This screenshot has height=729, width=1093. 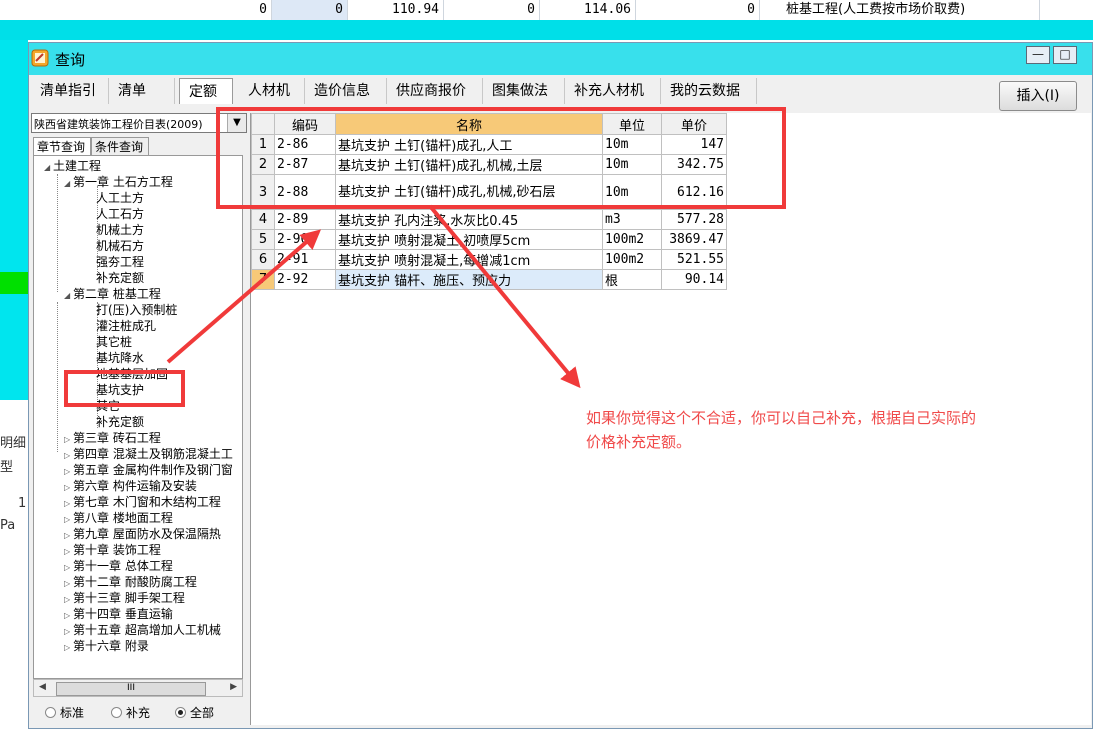 What do you see at coordinates (639, 442) in the screenshot?
I see `annotation-line-2: 价格补充定额。` at bounding box center [639, 442].